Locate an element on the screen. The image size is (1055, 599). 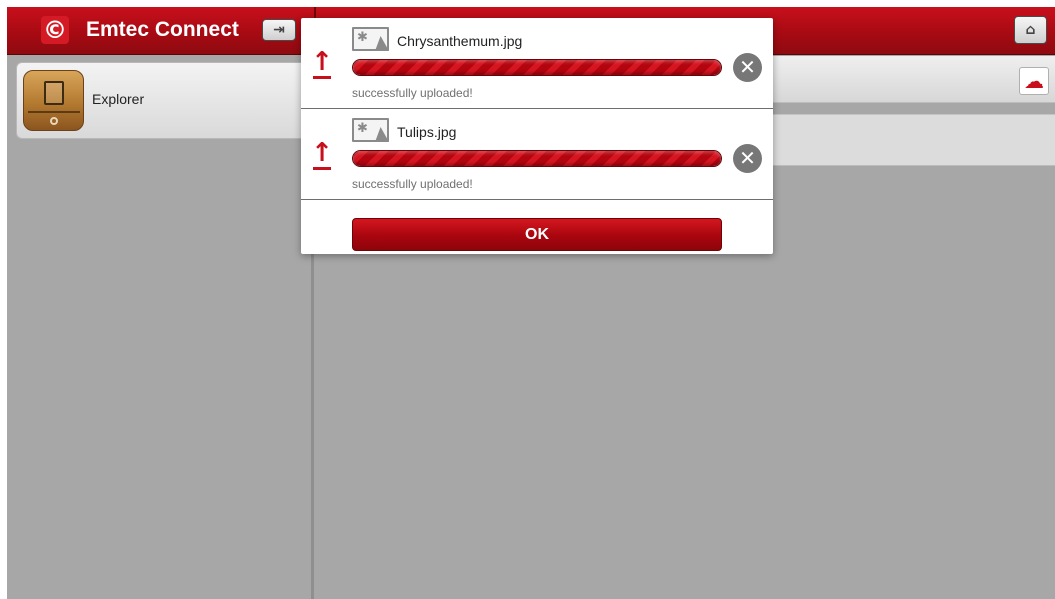
file-name: Tulips.jpg is located at coordinates (427, 132).